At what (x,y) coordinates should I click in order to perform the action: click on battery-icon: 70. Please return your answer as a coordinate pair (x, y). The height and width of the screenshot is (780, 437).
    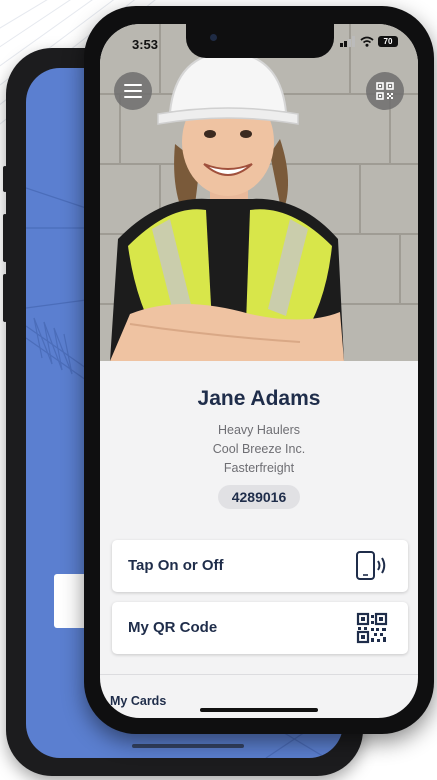
    Looking at the image, I should click on (388, 41).